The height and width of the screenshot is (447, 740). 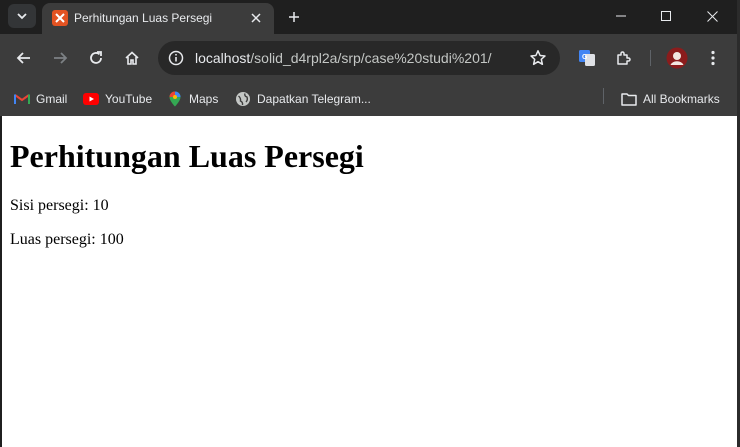 I want to click on bookmark-gmail: Gmail, so click(x=40, y=99).